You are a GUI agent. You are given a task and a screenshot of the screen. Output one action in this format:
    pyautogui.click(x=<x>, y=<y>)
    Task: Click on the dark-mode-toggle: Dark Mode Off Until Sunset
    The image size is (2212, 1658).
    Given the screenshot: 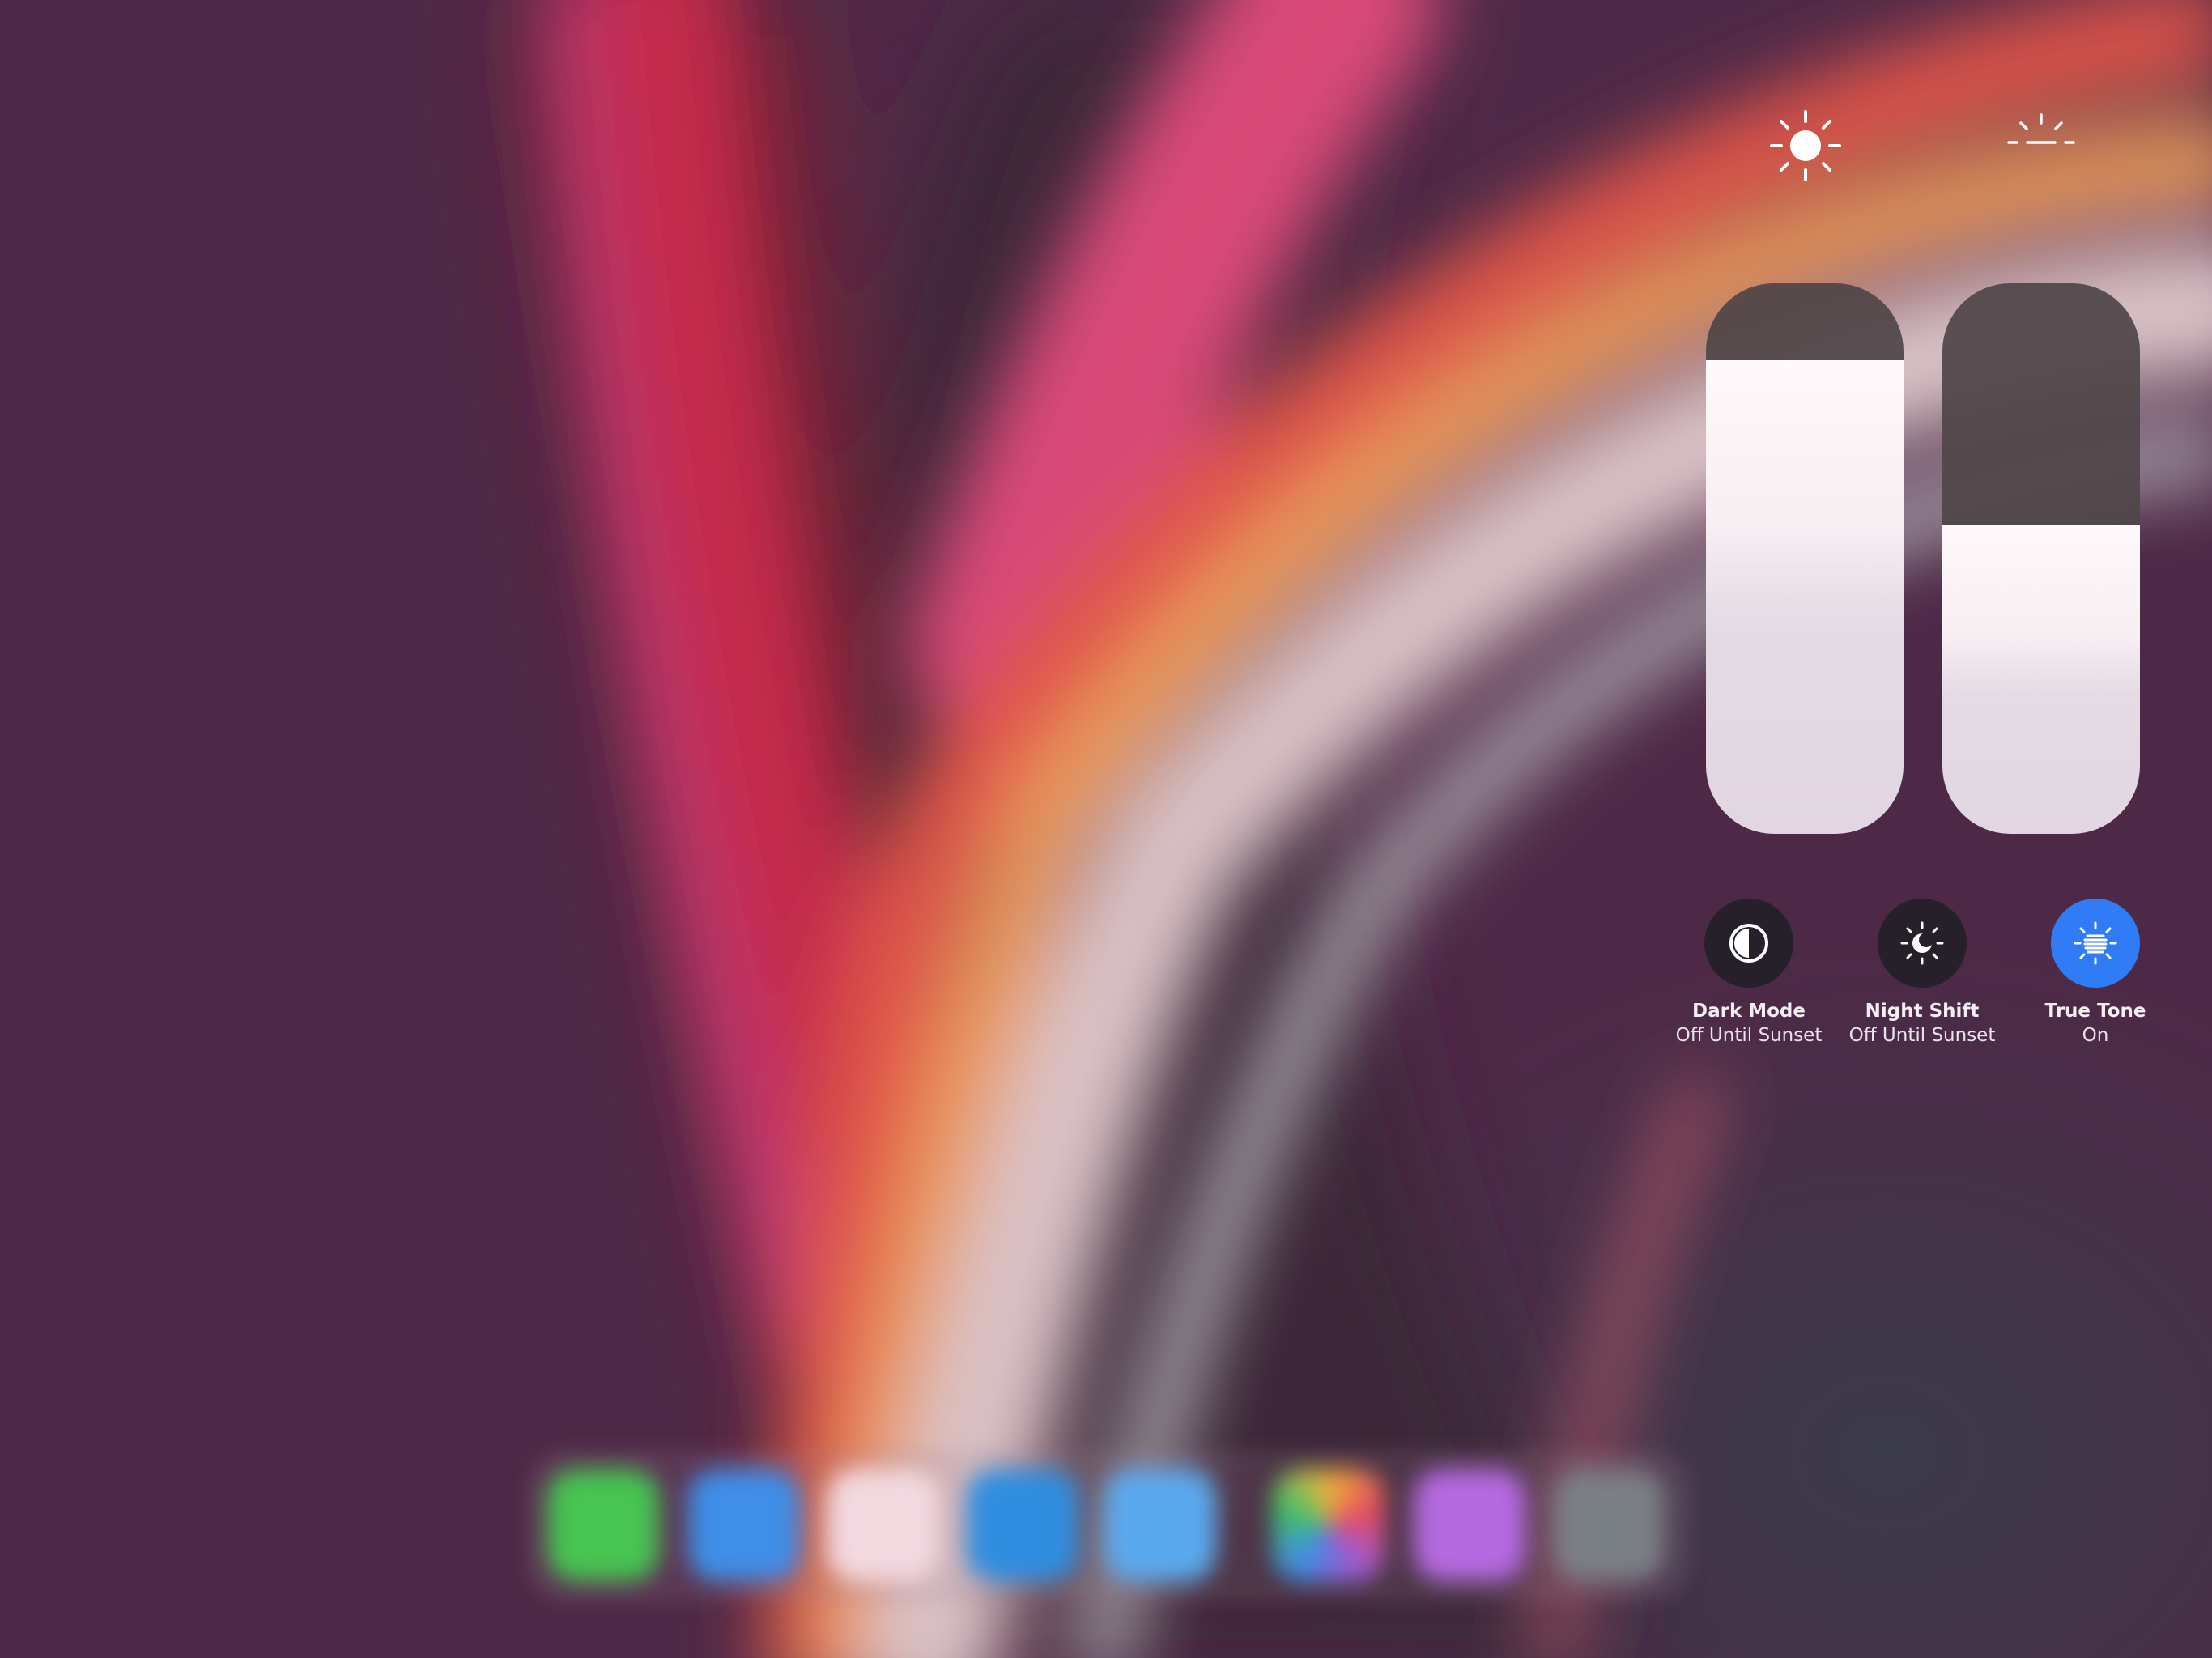 What is the action you would take?
    pyautogui.click(x=1749, y=973)
    